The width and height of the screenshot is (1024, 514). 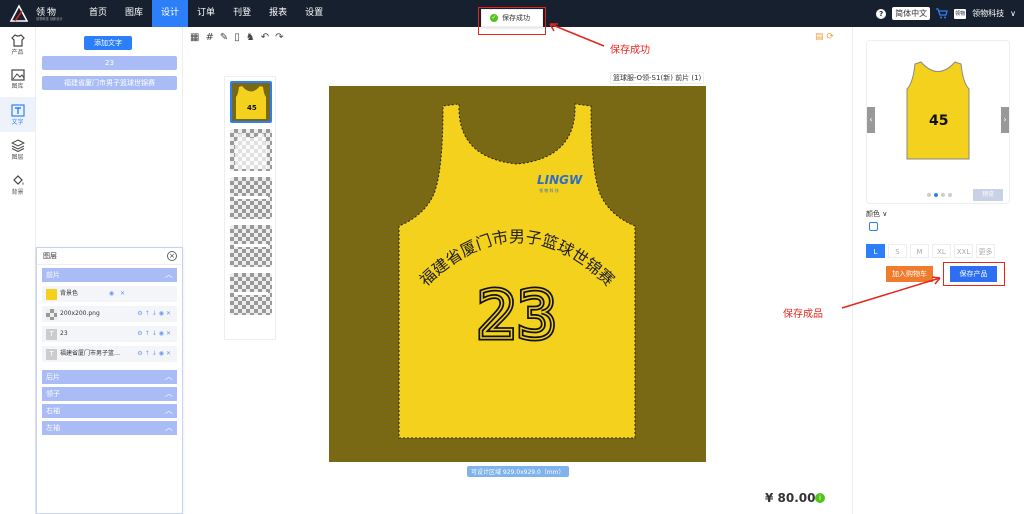 What do you see at coordinates (963, 251) in the screenshot?
I see `size-option-xxl: XXL` at bounding box center [963, 251].